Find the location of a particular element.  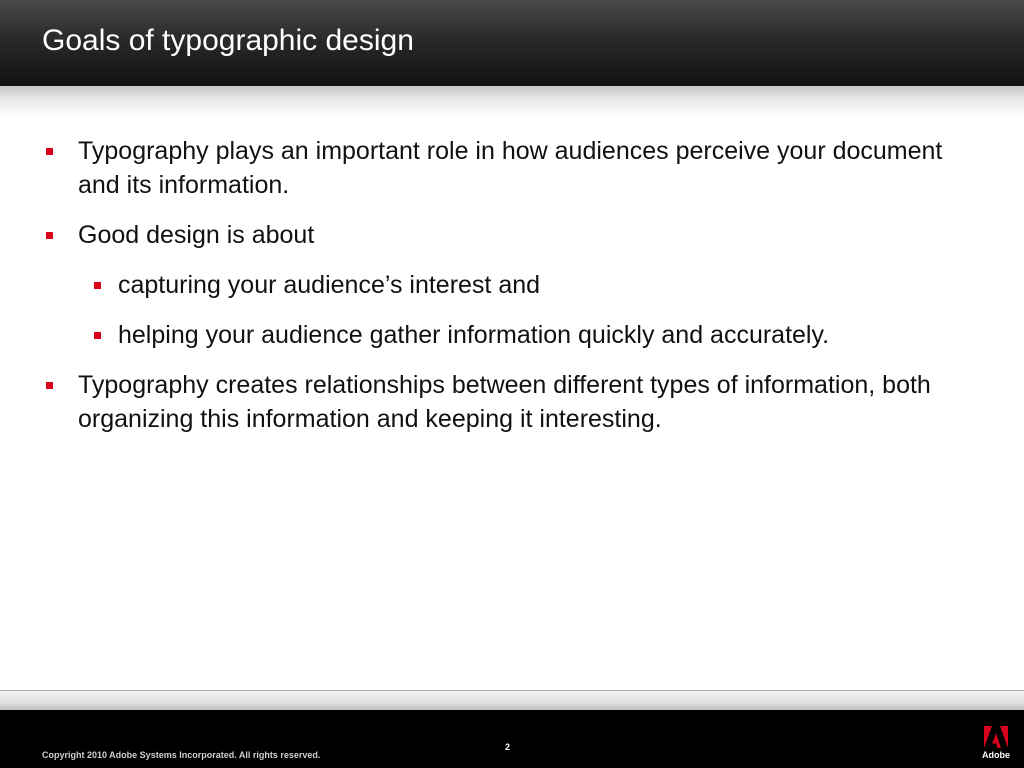

title-bar-shadow is located at coordinates (512, 101).